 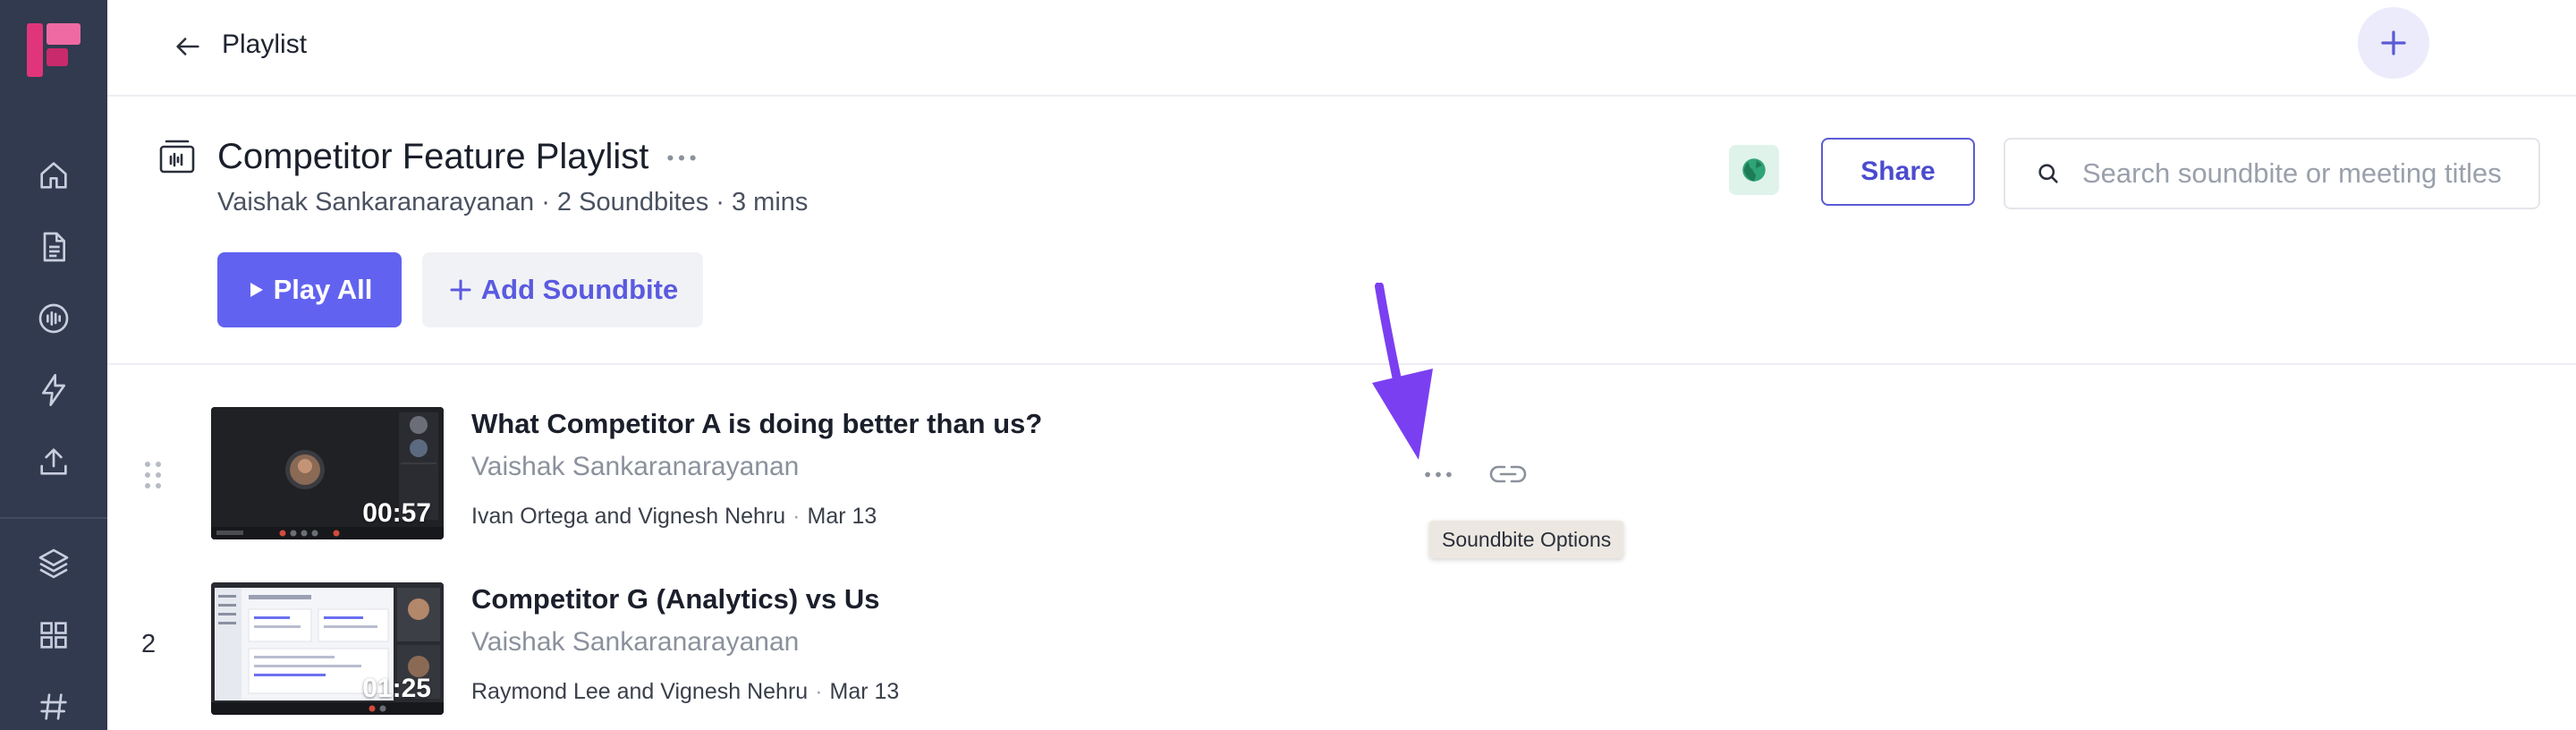 What do you see at coordinates (265, 45) in the screenshot?
I see `breadcrumb: Playlist` at bounding box center [265, 45].